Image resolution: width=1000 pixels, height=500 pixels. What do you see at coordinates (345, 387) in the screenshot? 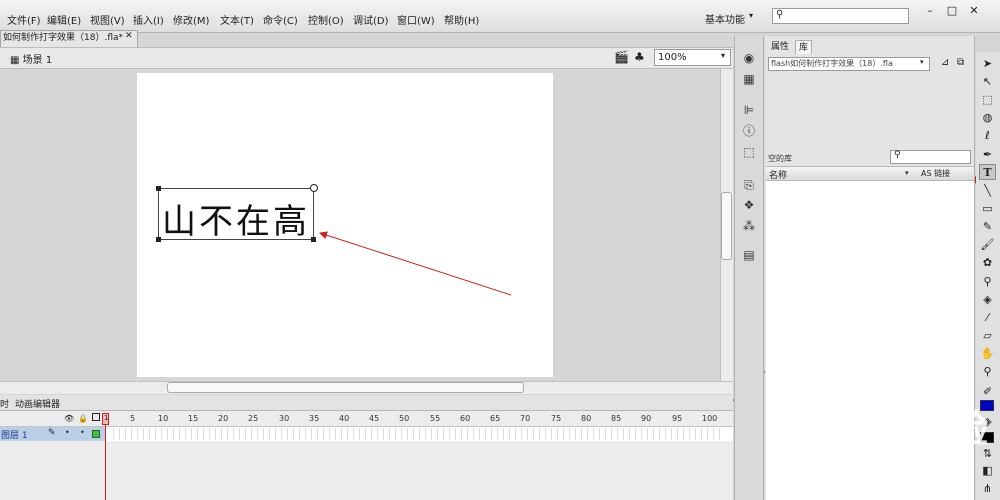
I see `horizontal-scroll-thumb` at bounding box center [345, 387].